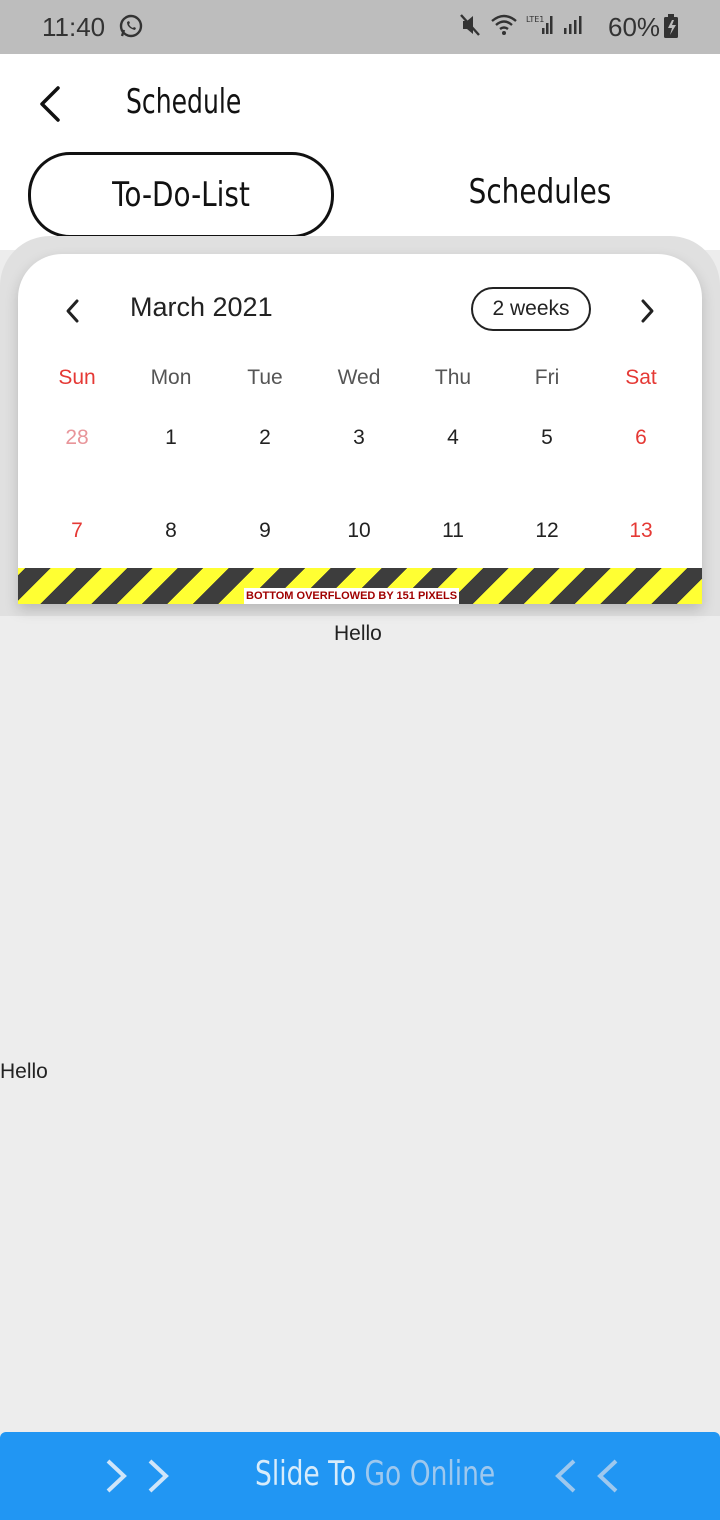 The width and height of the screenshot is (720, 1520). Describe the element at coordinates (360, 102) in the screenshot. I see `app-bar: Schedule` at that location.